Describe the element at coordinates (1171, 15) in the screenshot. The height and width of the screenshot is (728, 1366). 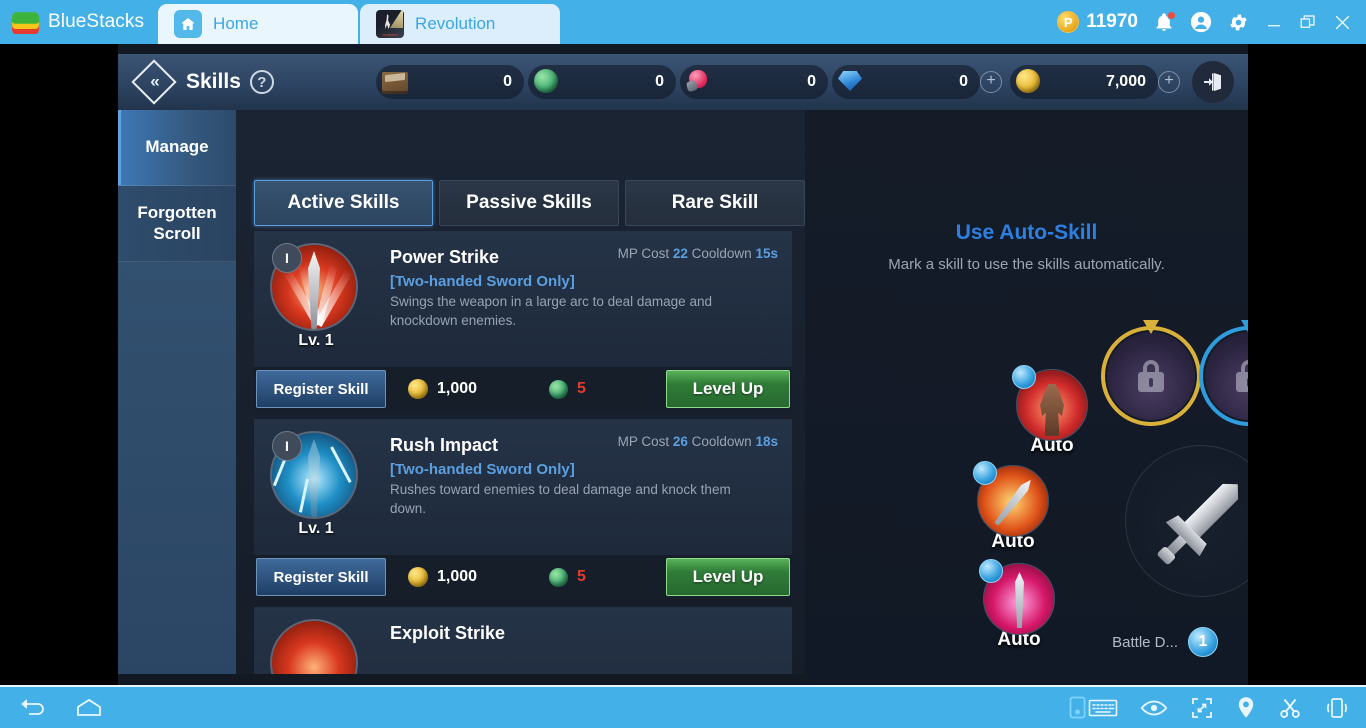
I see `notification-badge` at that location.